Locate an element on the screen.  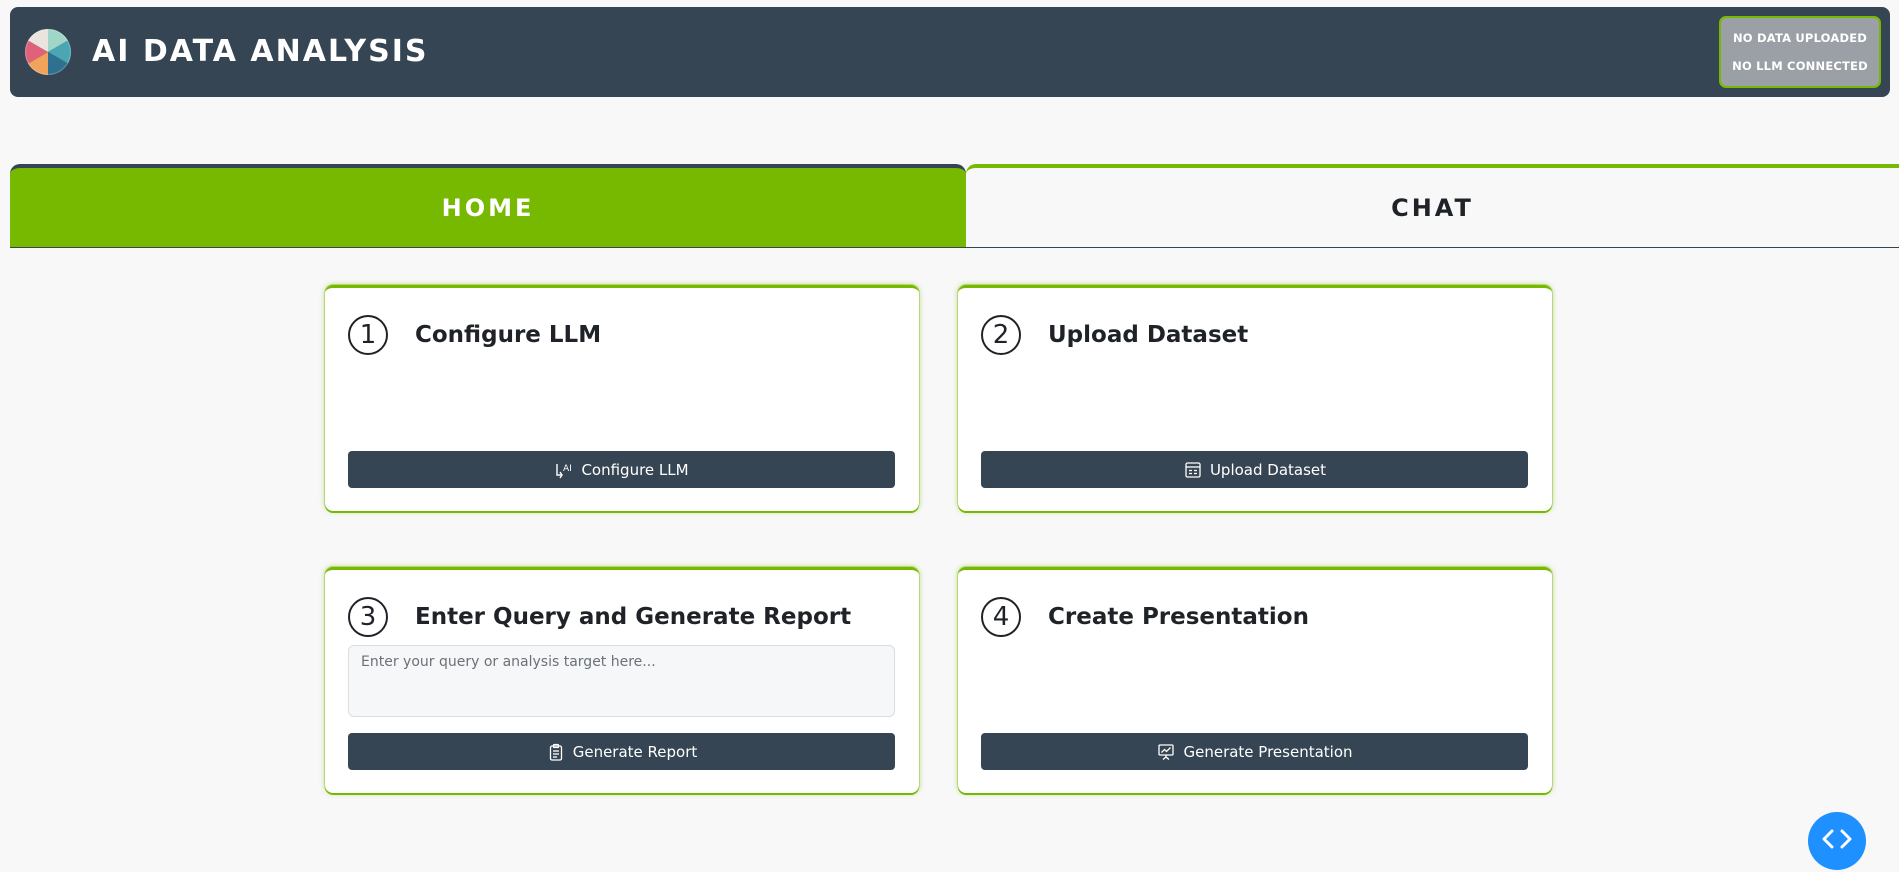
configure-llm-card: 1 Configure LLM AI Configure LLM is located at coordinates (622, 398).